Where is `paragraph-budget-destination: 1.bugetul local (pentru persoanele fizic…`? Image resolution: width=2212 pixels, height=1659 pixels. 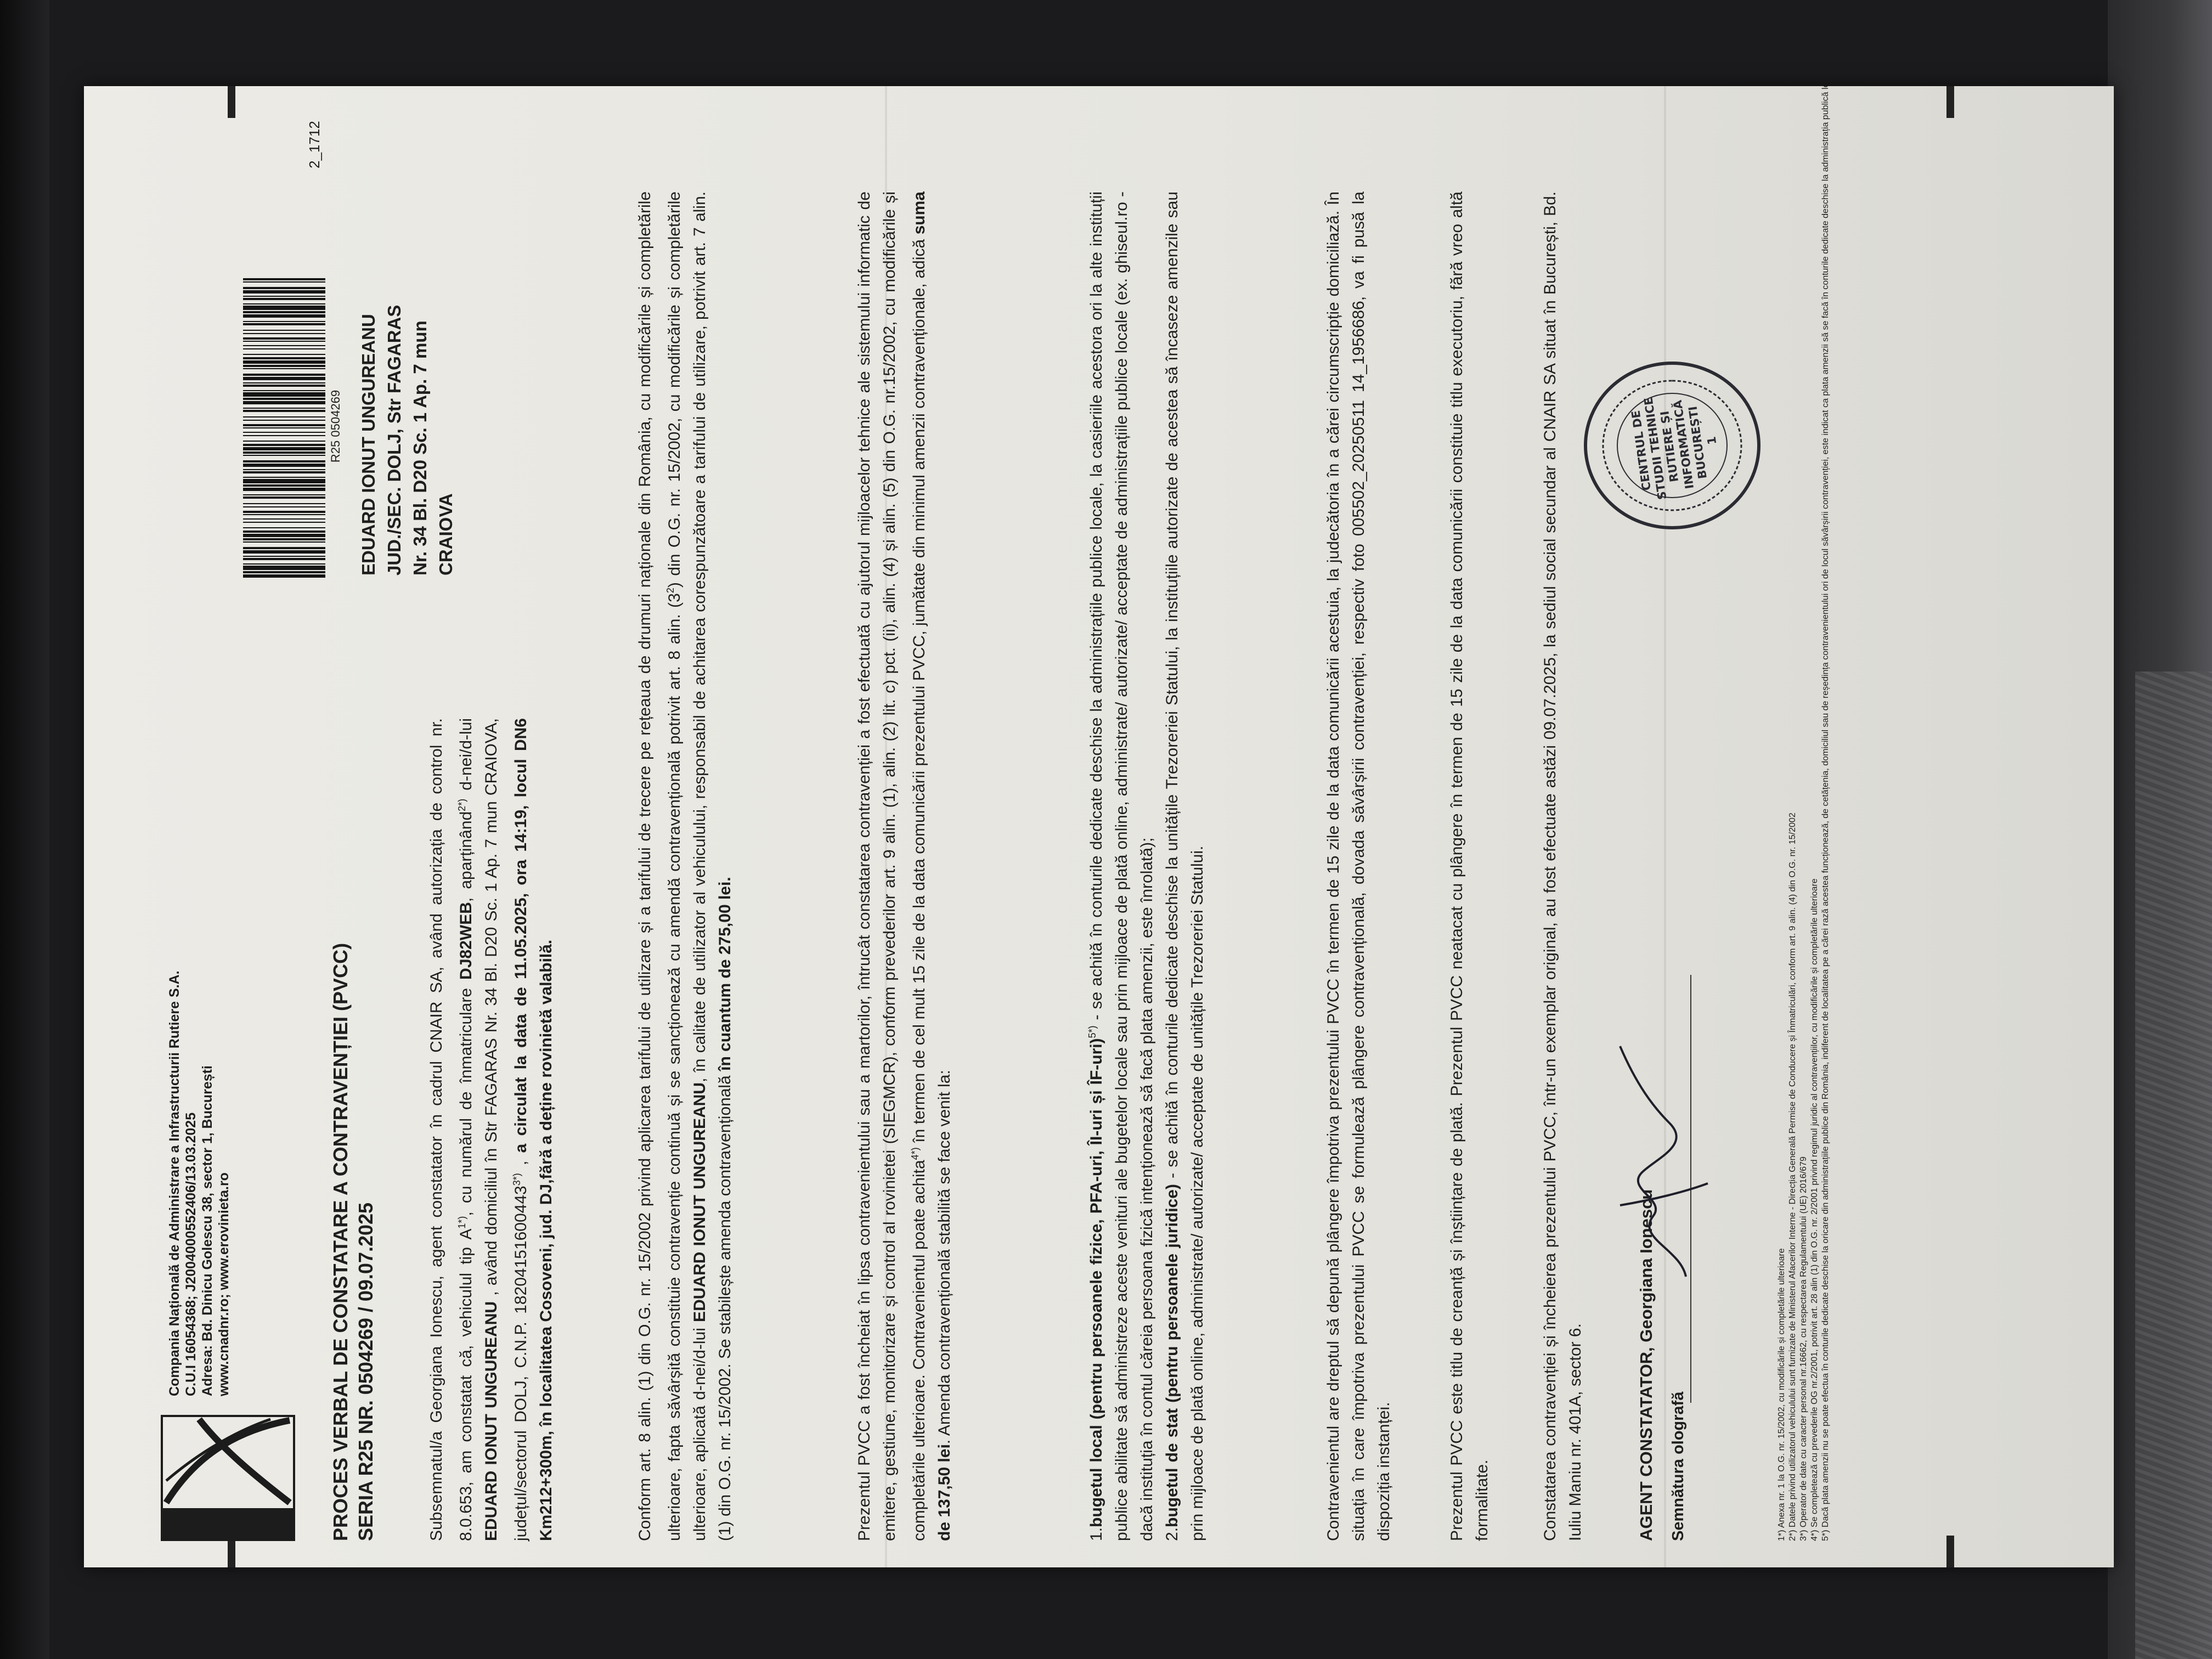
paragraph-budget-destination: 1.bugetul local (pentru persoanele fizic… is located at coordinates (1146, 866).